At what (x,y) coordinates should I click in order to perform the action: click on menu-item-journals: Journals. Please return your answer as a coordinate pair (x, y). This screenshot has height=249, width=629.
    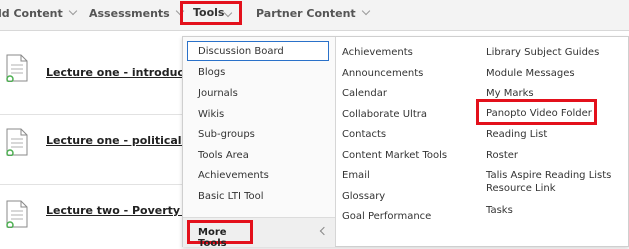
    Looking at the image, I should click on (218, 93).